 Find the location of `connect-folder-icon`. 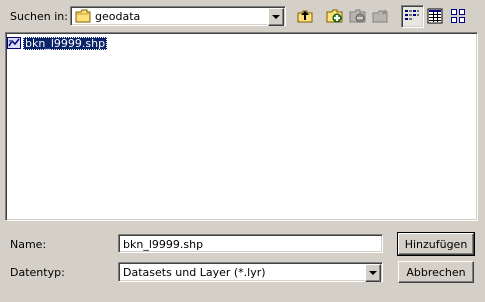

connect-folder-icon is located at coordinates (334, 16).